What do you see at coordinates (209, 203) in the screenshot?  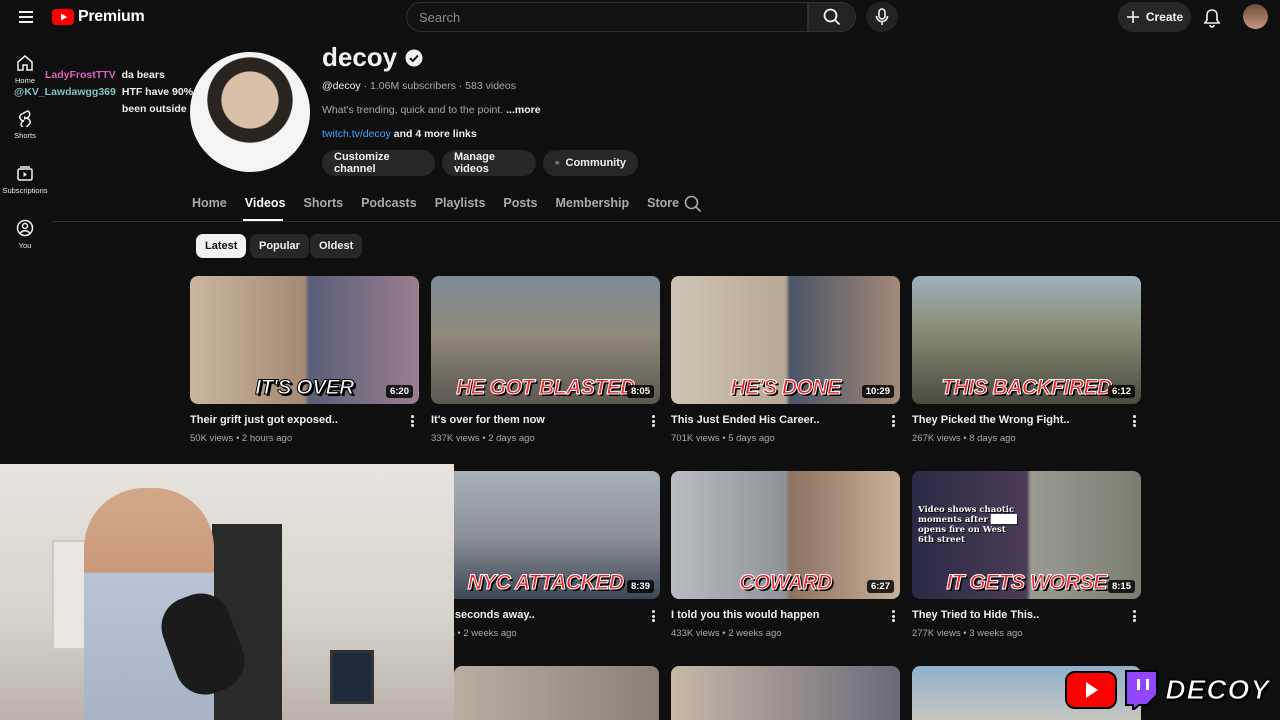 I see `tab-home: Home` at bounding box center [209, 203].